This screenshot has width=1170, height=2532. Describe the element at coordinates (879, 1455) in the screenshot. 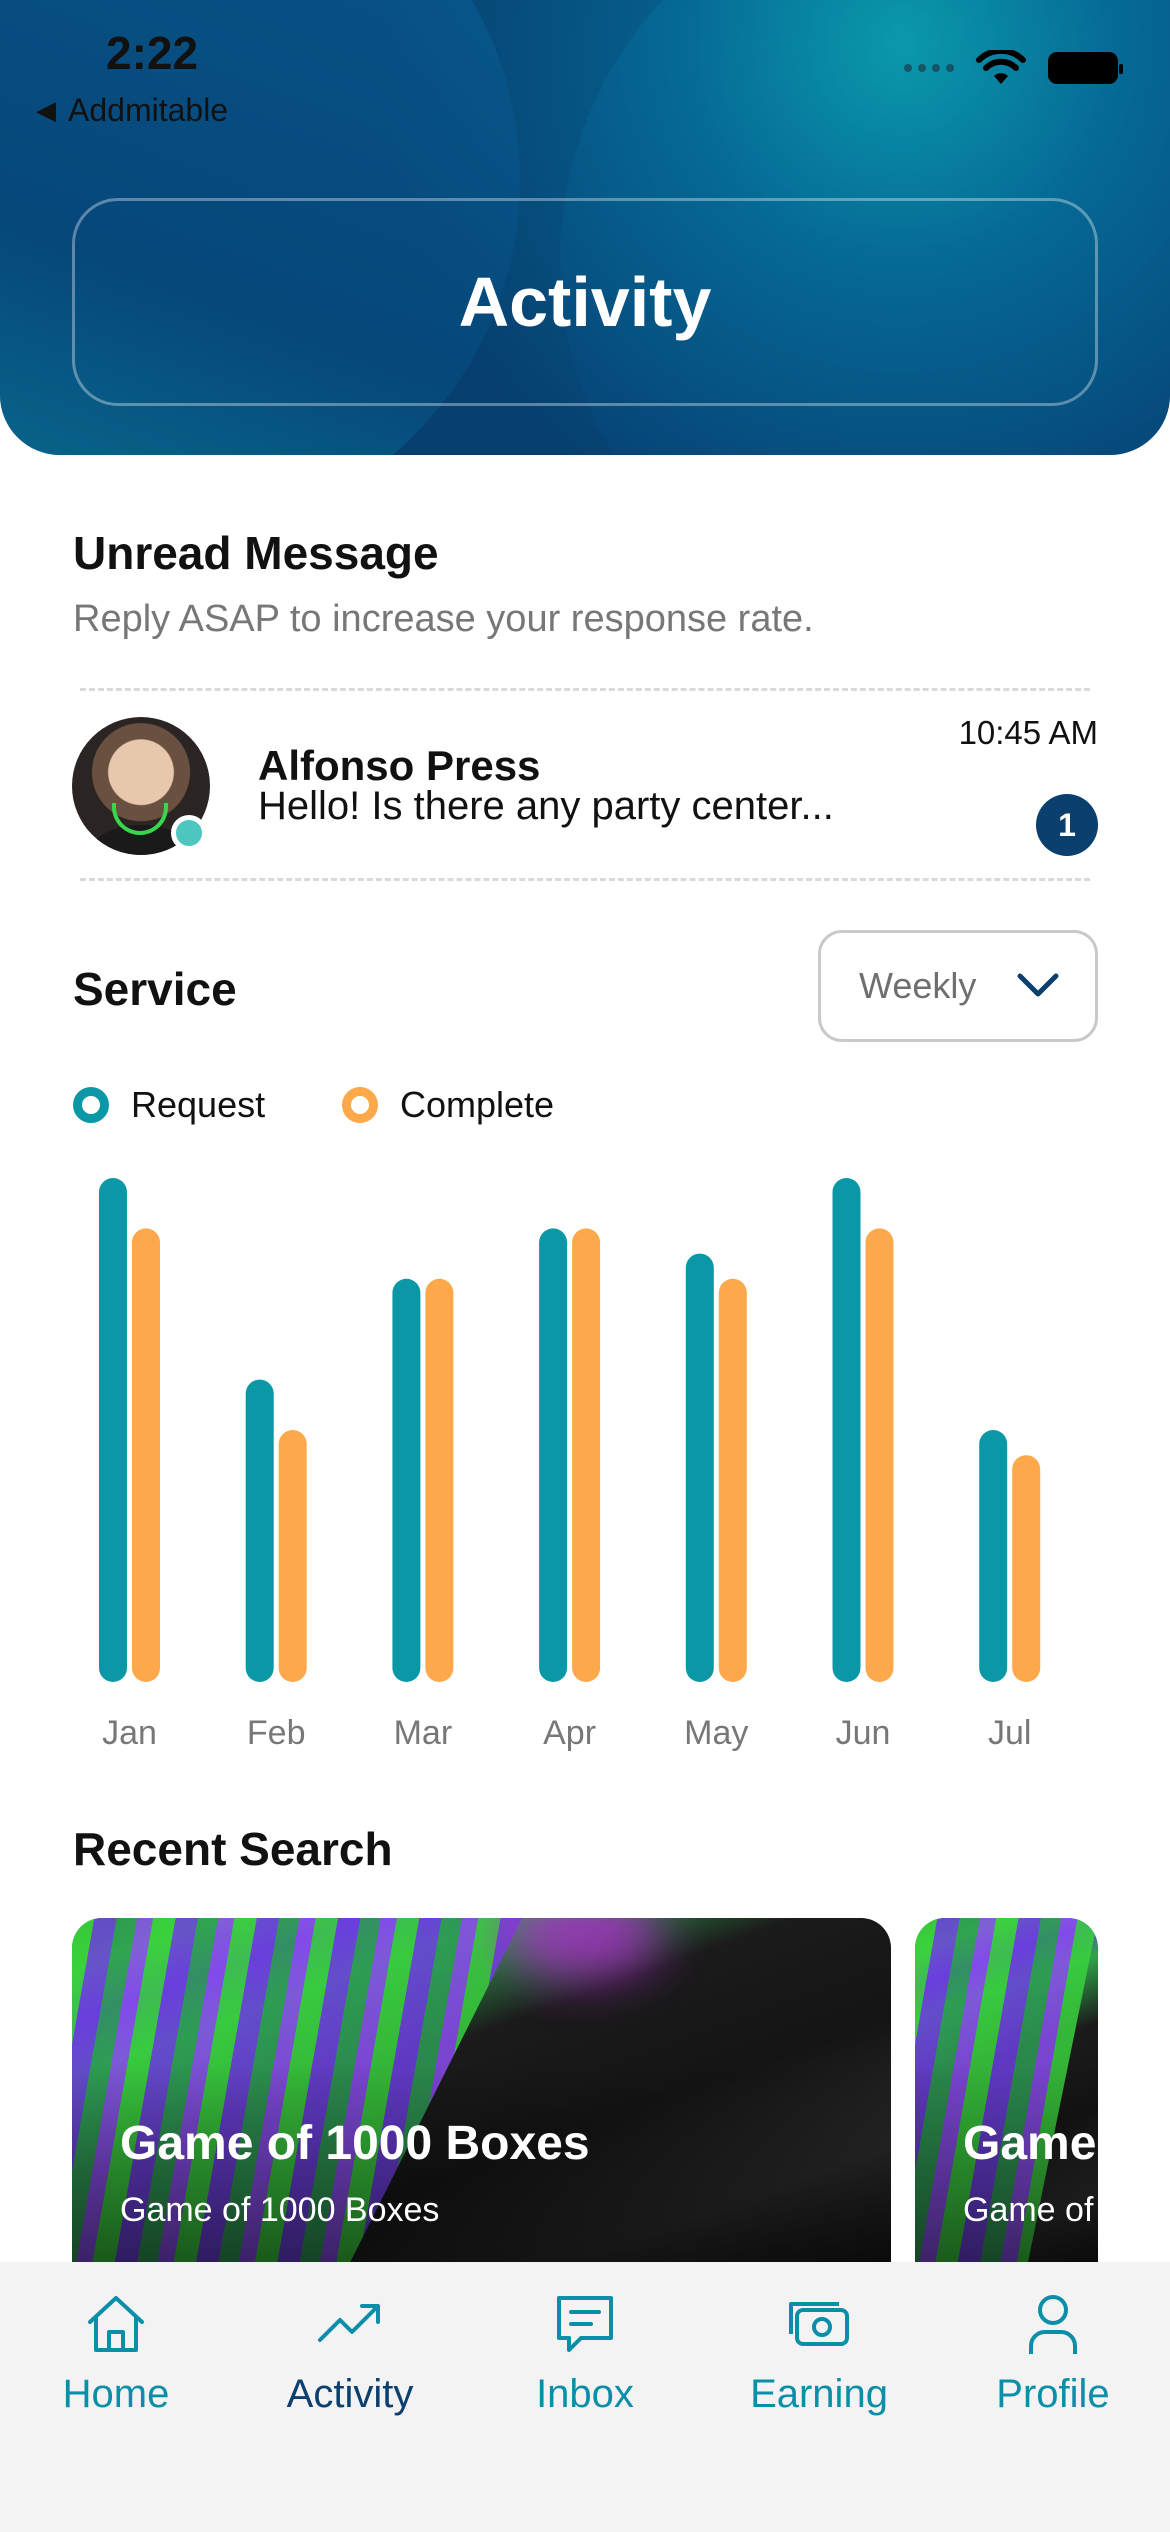

I see `bar-complete-jun` at that location.